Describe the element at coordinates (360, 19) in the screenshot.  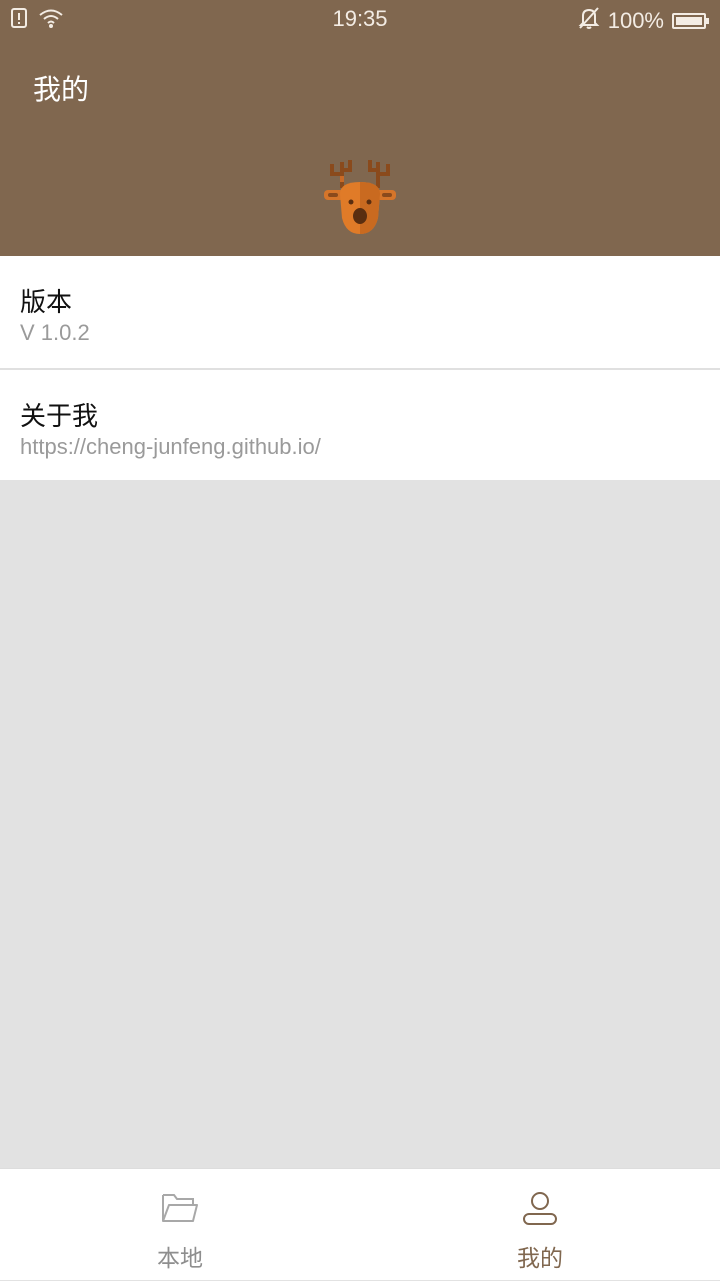
I see `status-bar: 19:35 100%` at that location.